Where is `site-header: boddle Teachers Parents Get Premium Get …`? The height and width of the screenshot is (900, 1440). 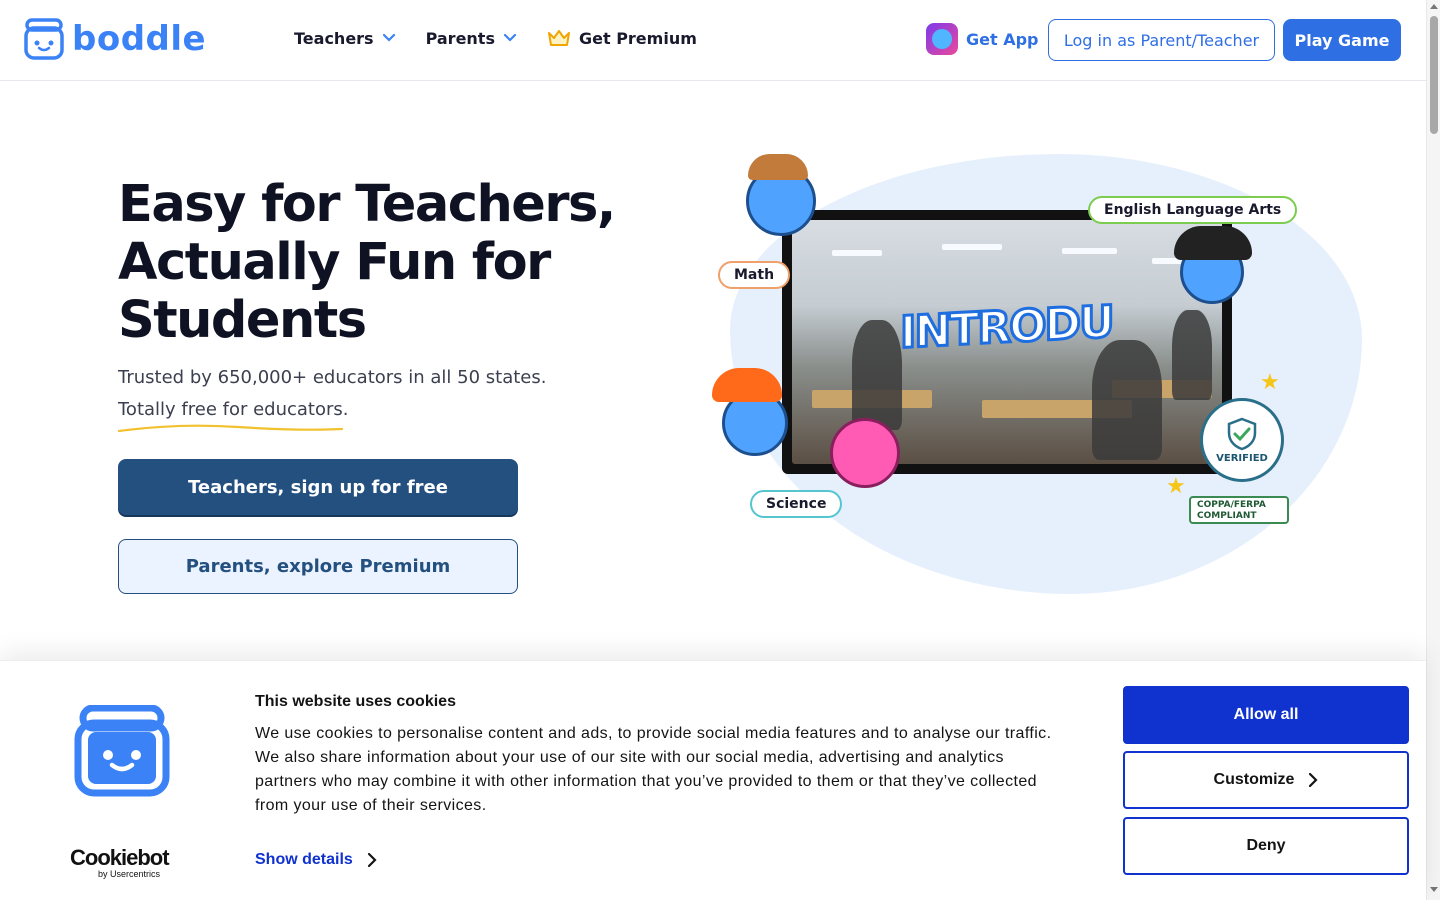 site-header: boddle Teachers Parents Get Premium Get … is located at coordinates (713, 40).